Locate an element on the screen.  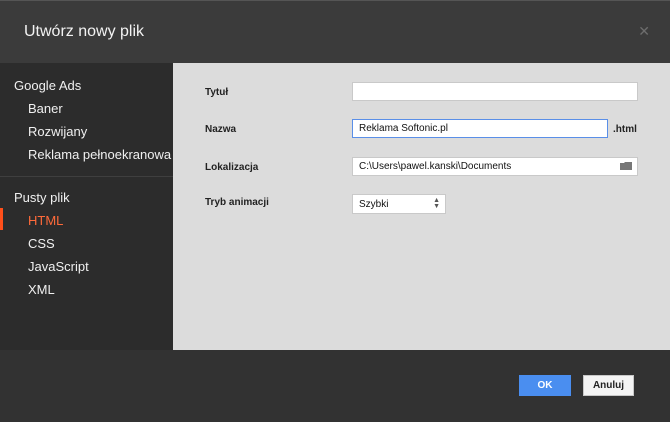
location-path: C:\Users\pawel.kanski\Documents is located at coordinates (435, 166).